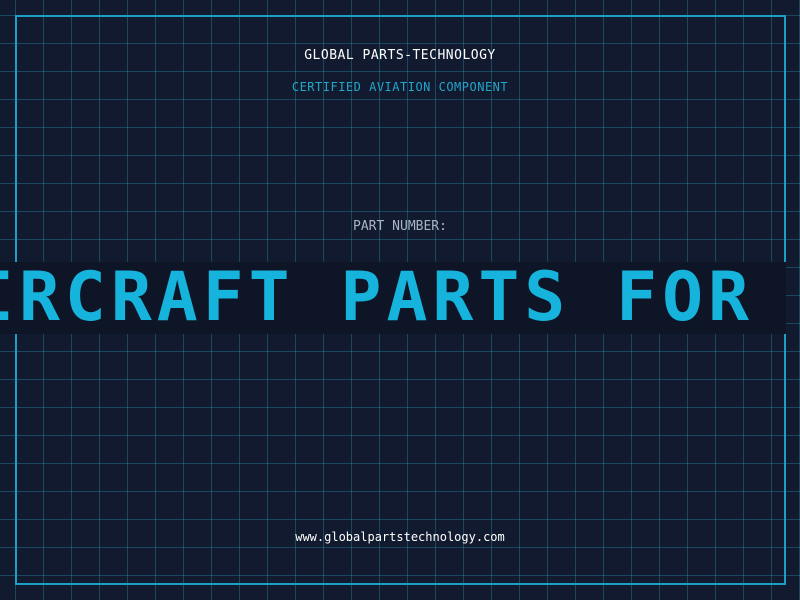 The image size is (800, 600). I want to click on part-number-label: PART NUMBER:, so click(400, 226).